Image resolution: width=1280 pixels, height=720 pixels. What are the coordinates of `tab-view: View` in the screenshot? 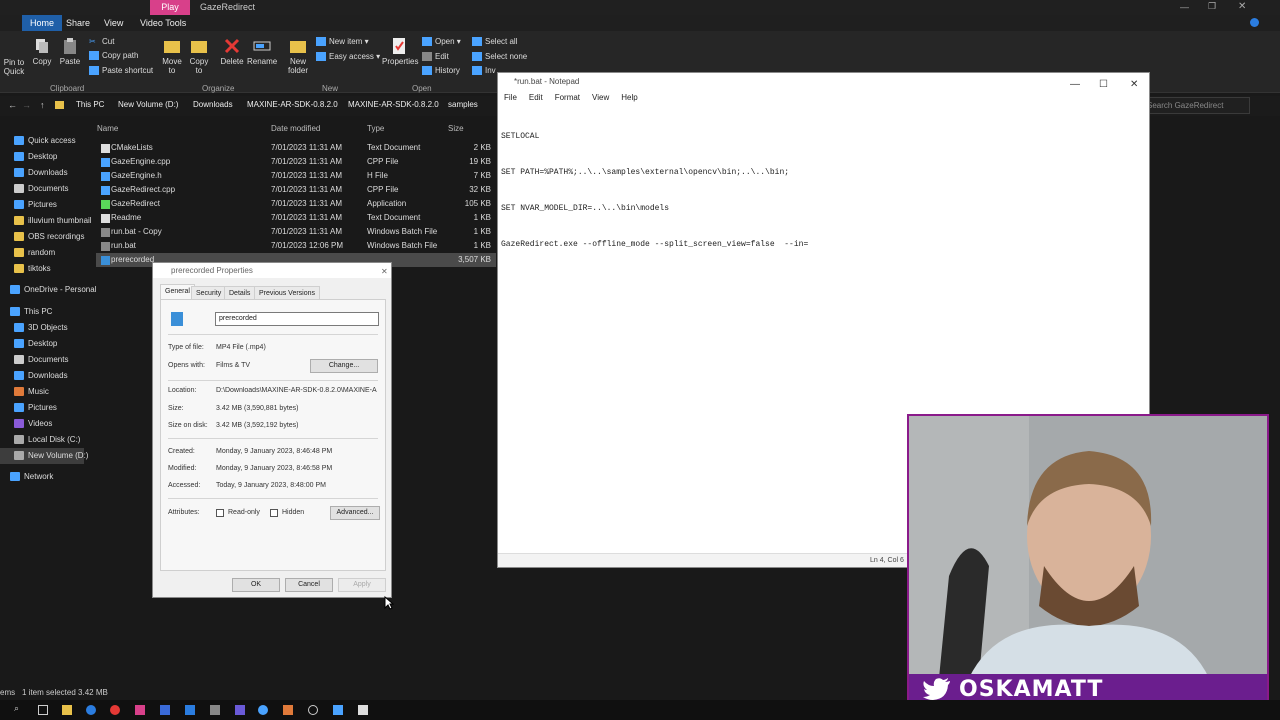 It's located at (113, 23).